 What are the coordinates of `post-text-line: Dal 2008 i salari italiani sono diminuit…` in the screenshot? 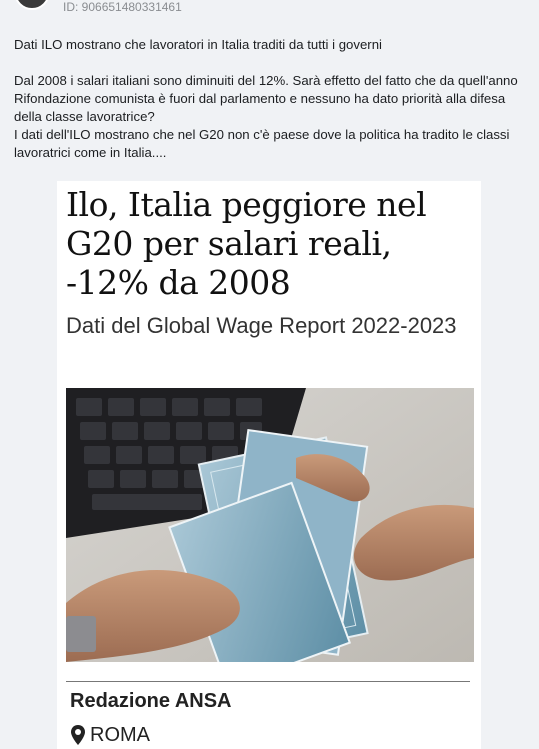 It's located at (266, 98).